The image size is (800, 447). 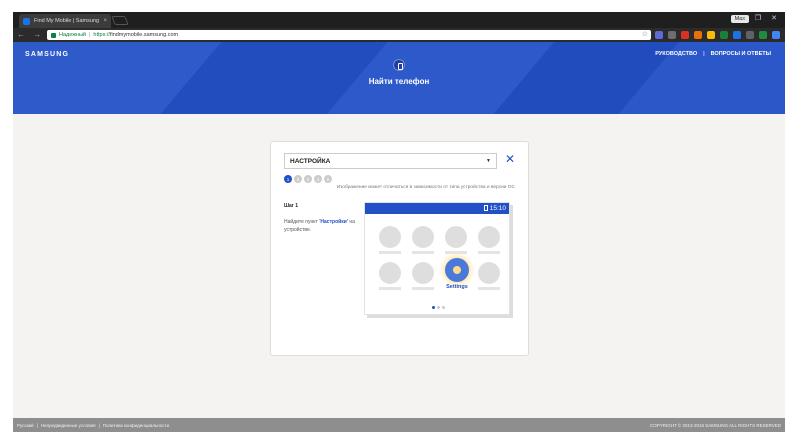 I want to click on step-dot: 1, so click(x=288, y=179).